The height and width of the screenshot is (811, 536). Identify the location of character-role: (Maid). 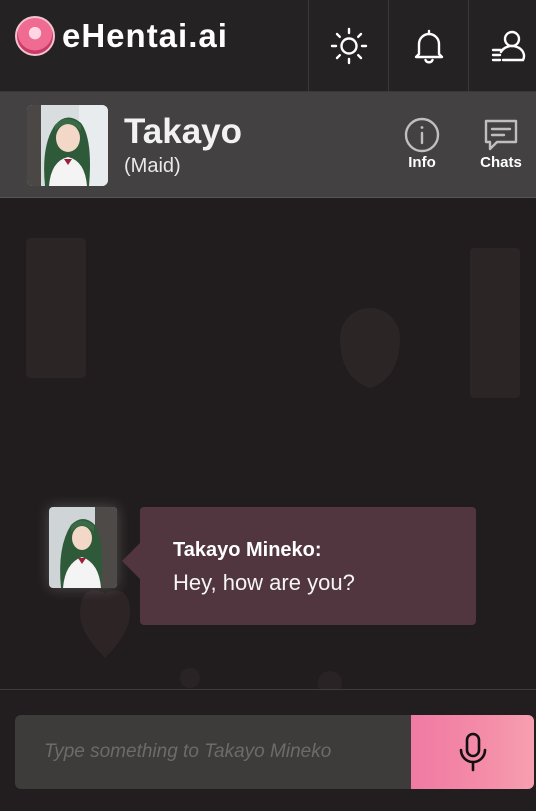
(152, 166).